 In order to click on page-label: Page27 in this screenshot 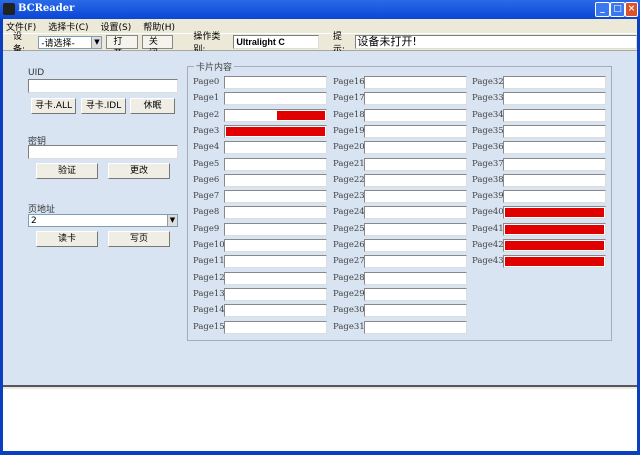, I will do `click(349, 261)`.